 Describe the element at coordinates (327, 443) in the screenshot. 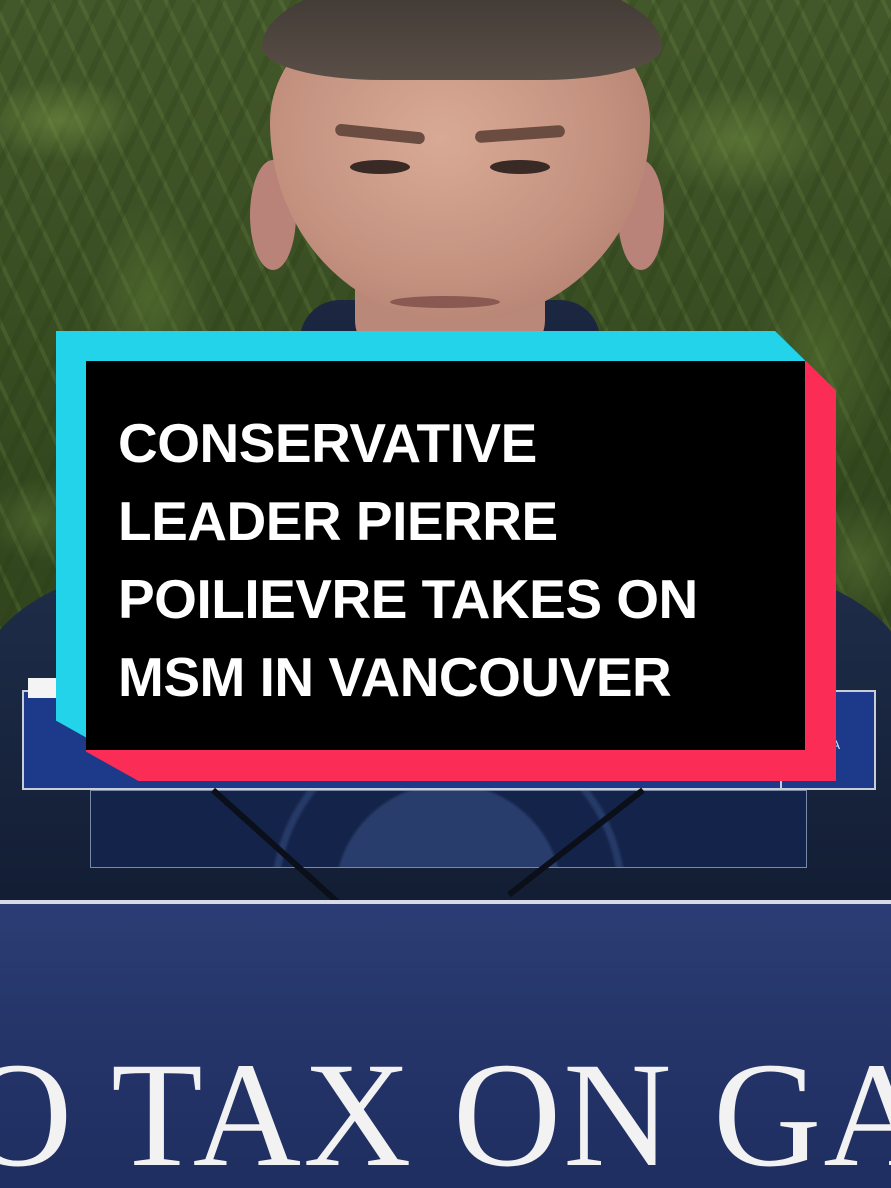

I see `headline-line: CONSERVATIVE` at that location.